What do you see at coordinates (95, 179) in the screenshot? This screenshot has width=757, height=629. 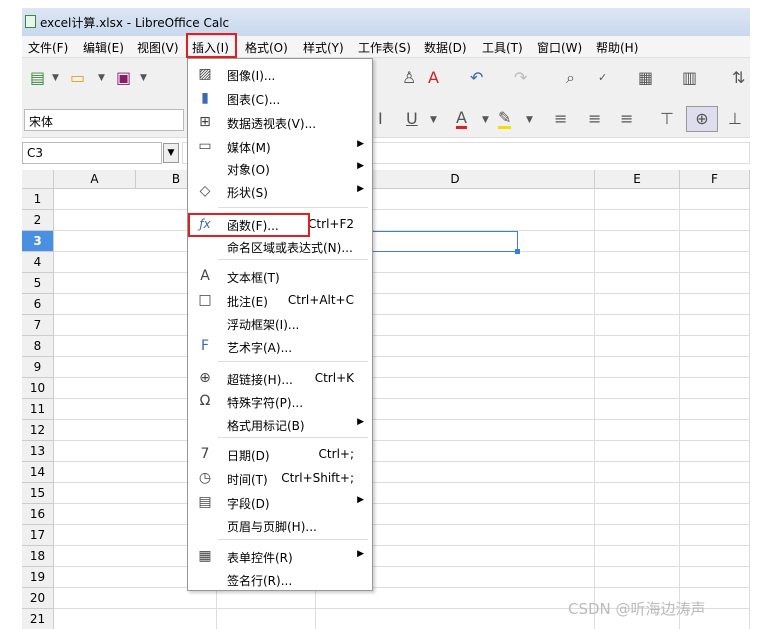 I see `column-header-a: A` at bounding box center [95, 179].